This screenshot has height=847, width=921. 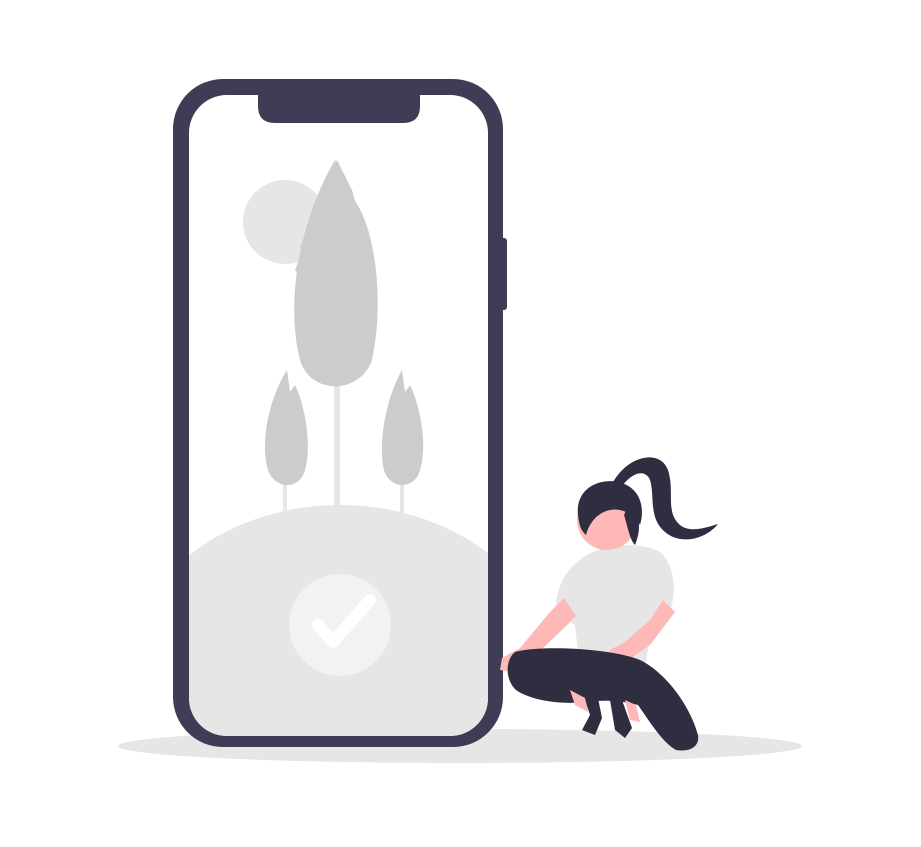 I want to click on checkmark-badge, so click(x=340, y=625).